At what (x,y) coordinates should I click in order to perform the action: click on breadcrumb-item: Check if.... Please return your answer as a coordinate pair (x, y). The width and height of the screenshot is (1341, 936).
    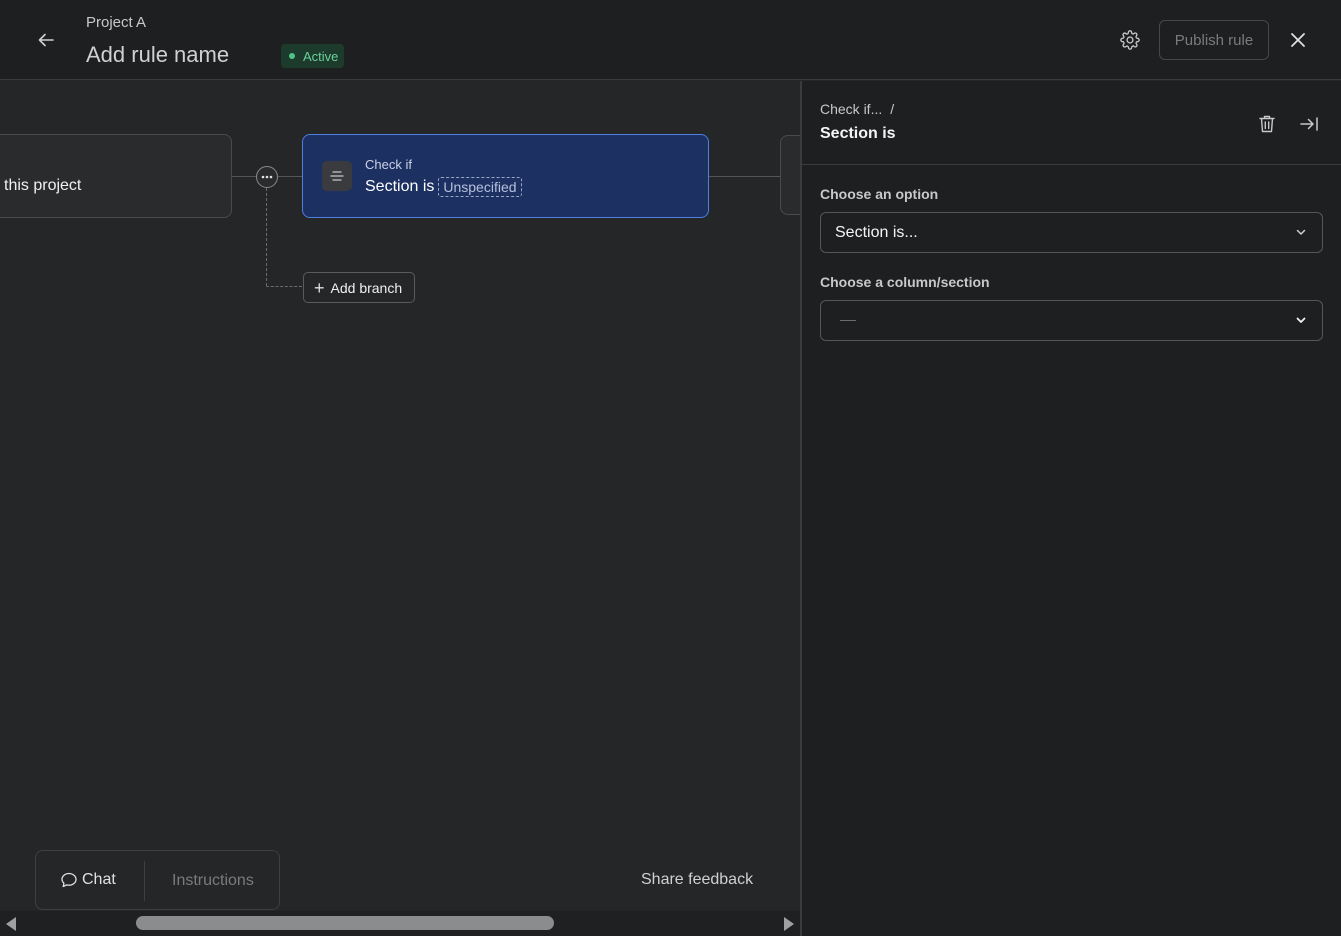
    Looking at the image, I should click on (851, 109).